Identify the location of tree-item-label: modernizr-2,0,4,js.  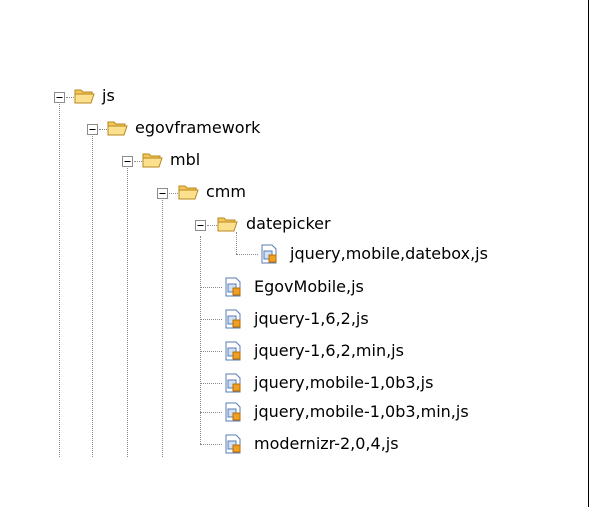
(326, 444).